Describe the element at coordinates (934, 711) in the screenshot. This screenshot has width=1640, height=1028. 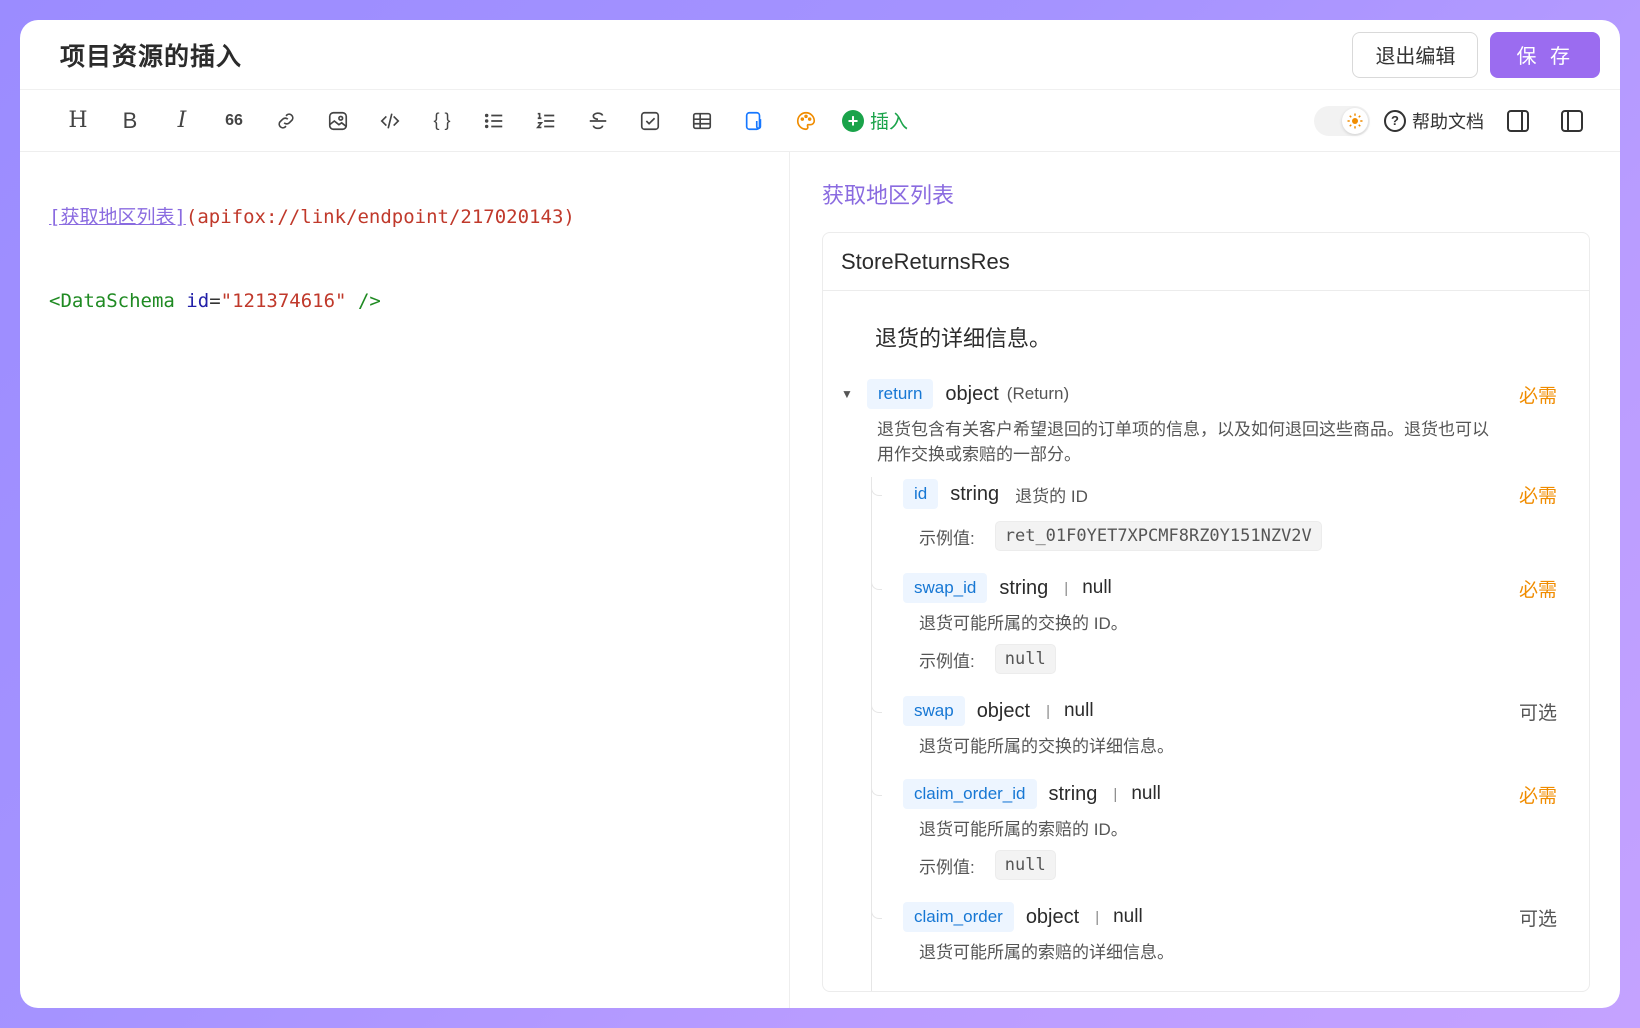
I see `prop-name: swap` at that location.